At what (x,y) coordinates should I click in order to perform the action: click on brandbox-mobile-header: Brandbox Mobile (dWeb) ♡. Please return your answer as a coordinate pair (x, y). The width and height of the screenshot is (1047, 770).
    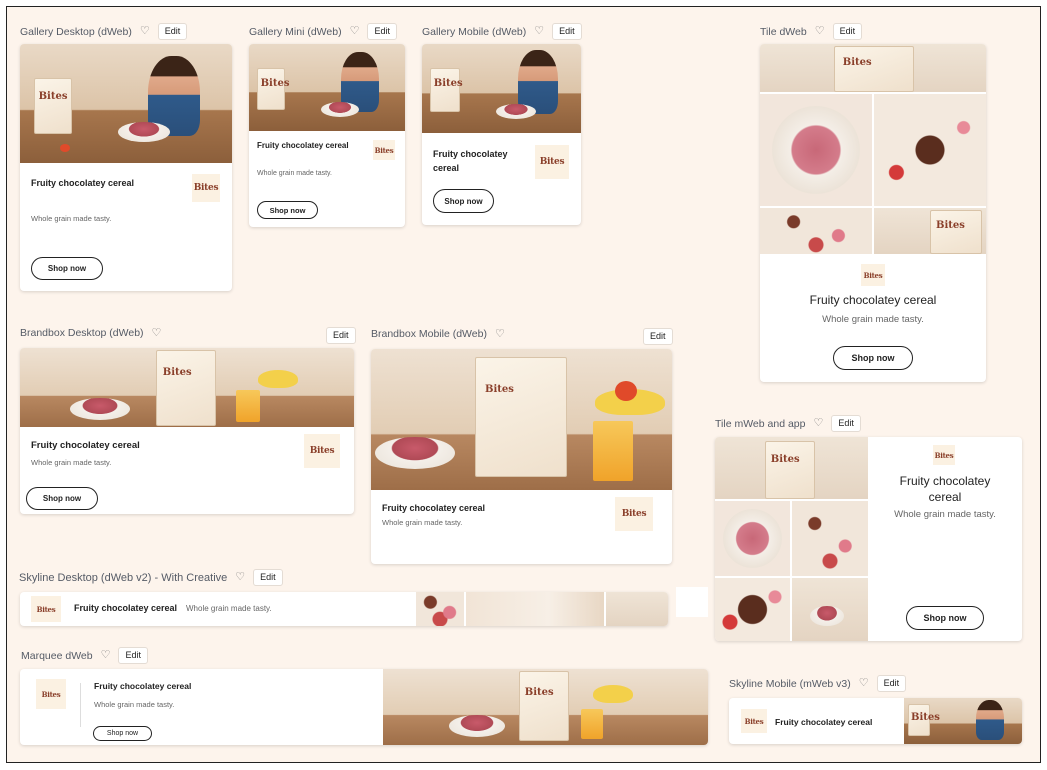
    Looking at the image, I should click on (438, 334).